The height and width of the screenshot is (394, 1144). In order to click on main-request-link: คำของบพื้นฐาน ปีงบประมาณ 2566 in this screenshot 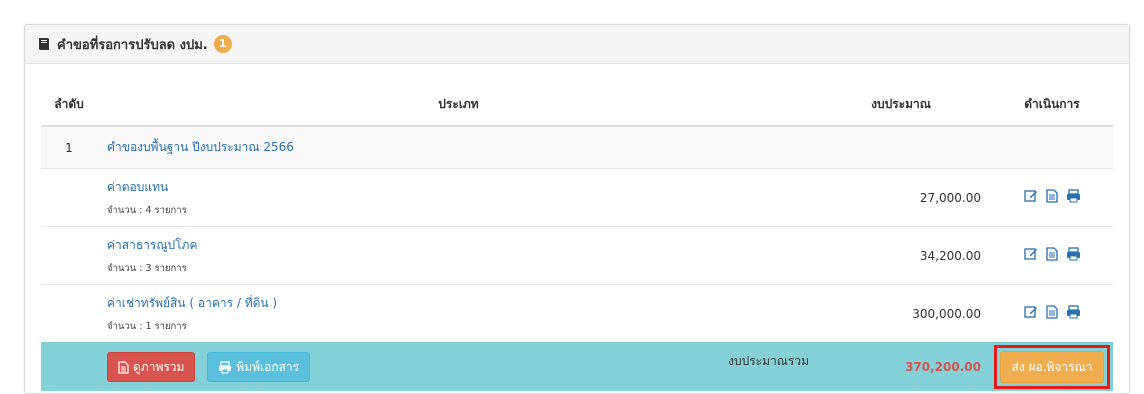, I will do `click(458, 147)`.